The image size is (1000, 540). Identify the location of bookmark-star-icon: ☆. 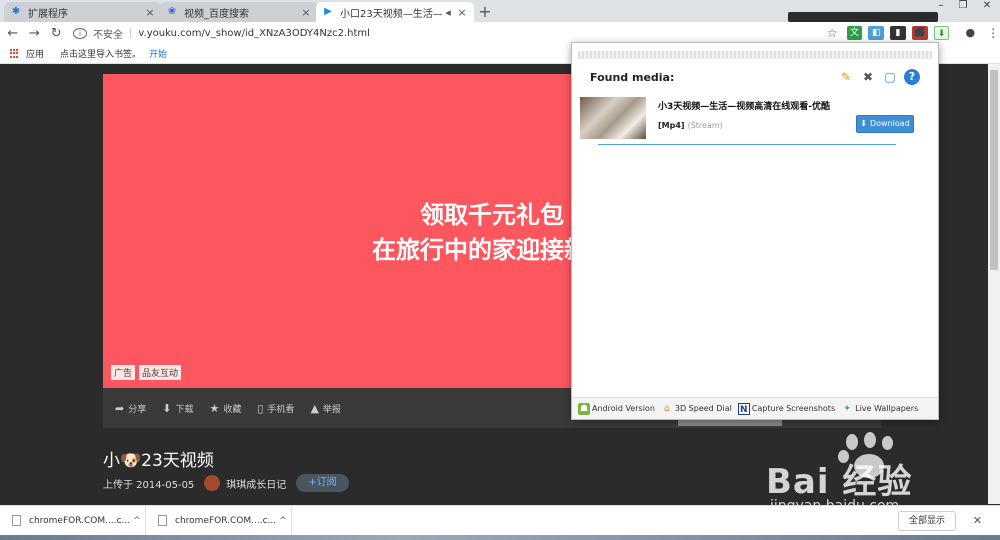
(832, 33).